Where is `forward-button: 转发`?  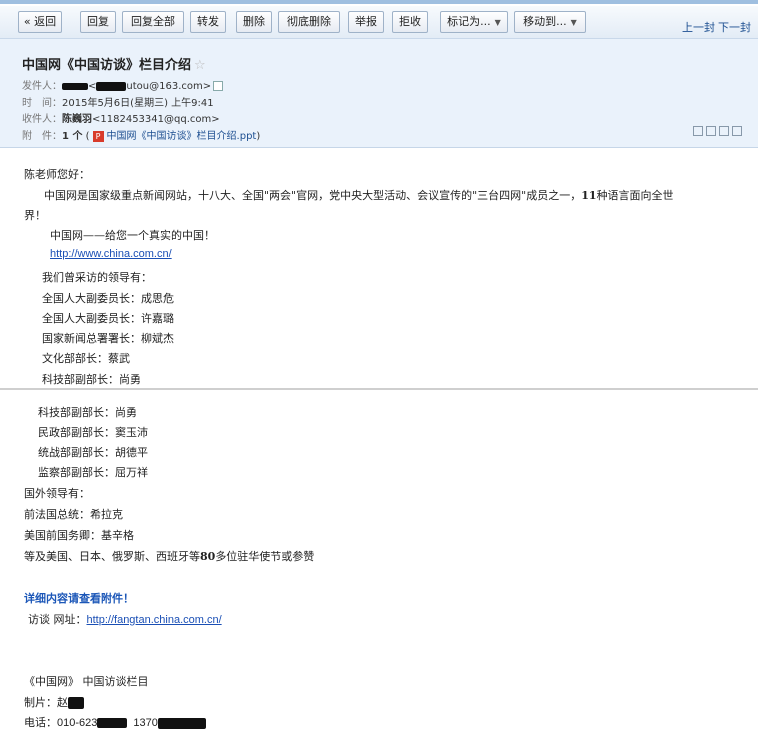 forward-button: 转发 is located at coordinates (208, 22).